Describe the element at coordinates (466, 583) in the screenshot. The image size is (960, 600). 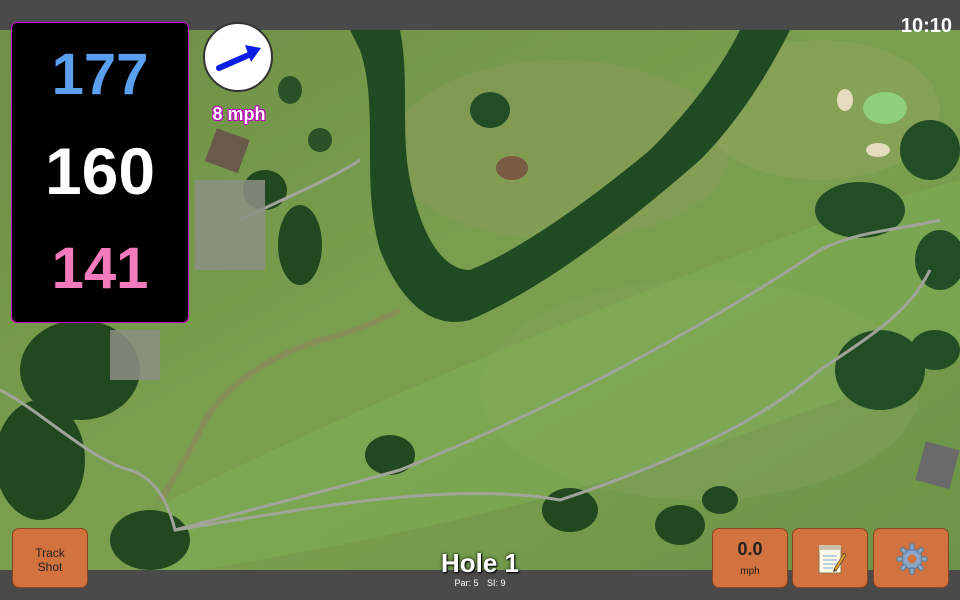
I see `par-label: Par: 5` at that location.